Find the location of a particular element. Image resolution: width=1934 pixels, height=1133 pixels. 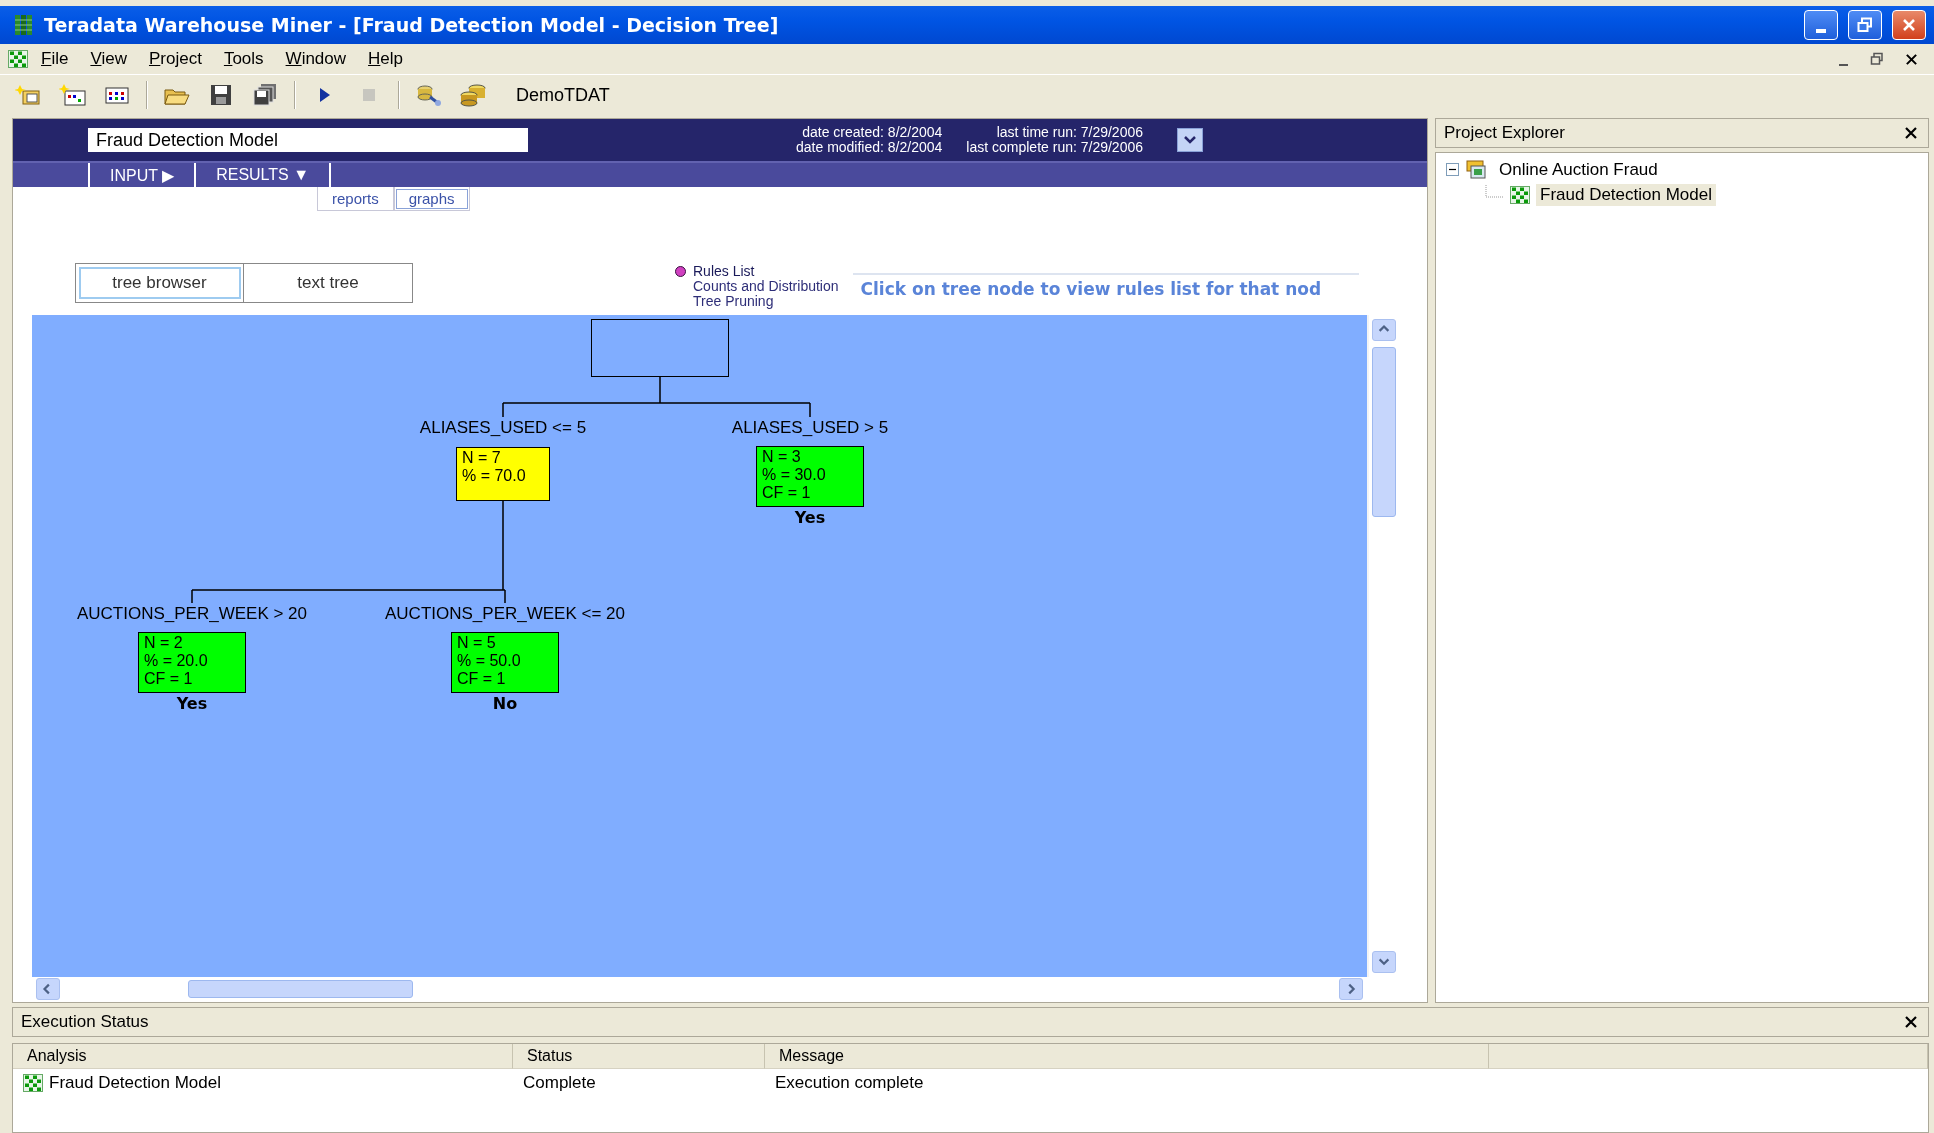

hint-text: Click on tree node to view rules list for that nod is located at coordinates (1105, 286).